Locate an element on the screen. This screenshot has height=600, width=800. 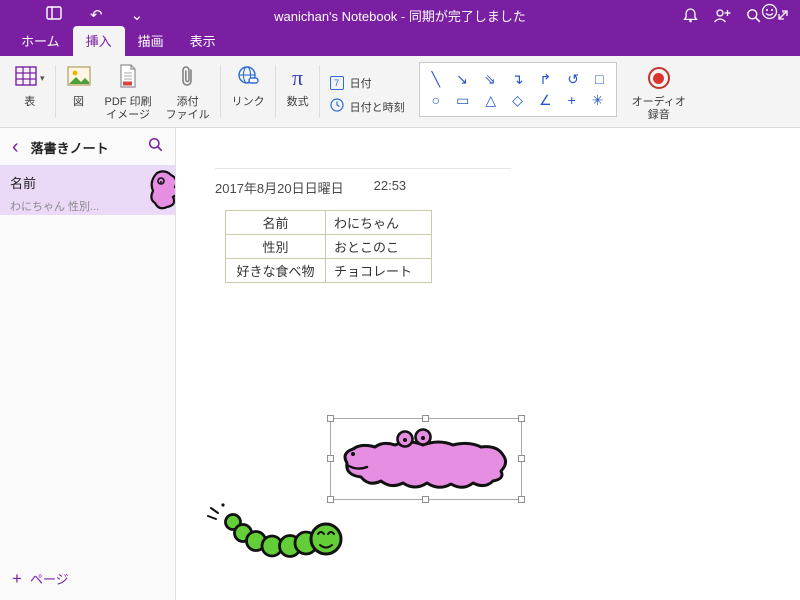
shape-arrow-icon: ↘ is located at coordinates (462, 79).